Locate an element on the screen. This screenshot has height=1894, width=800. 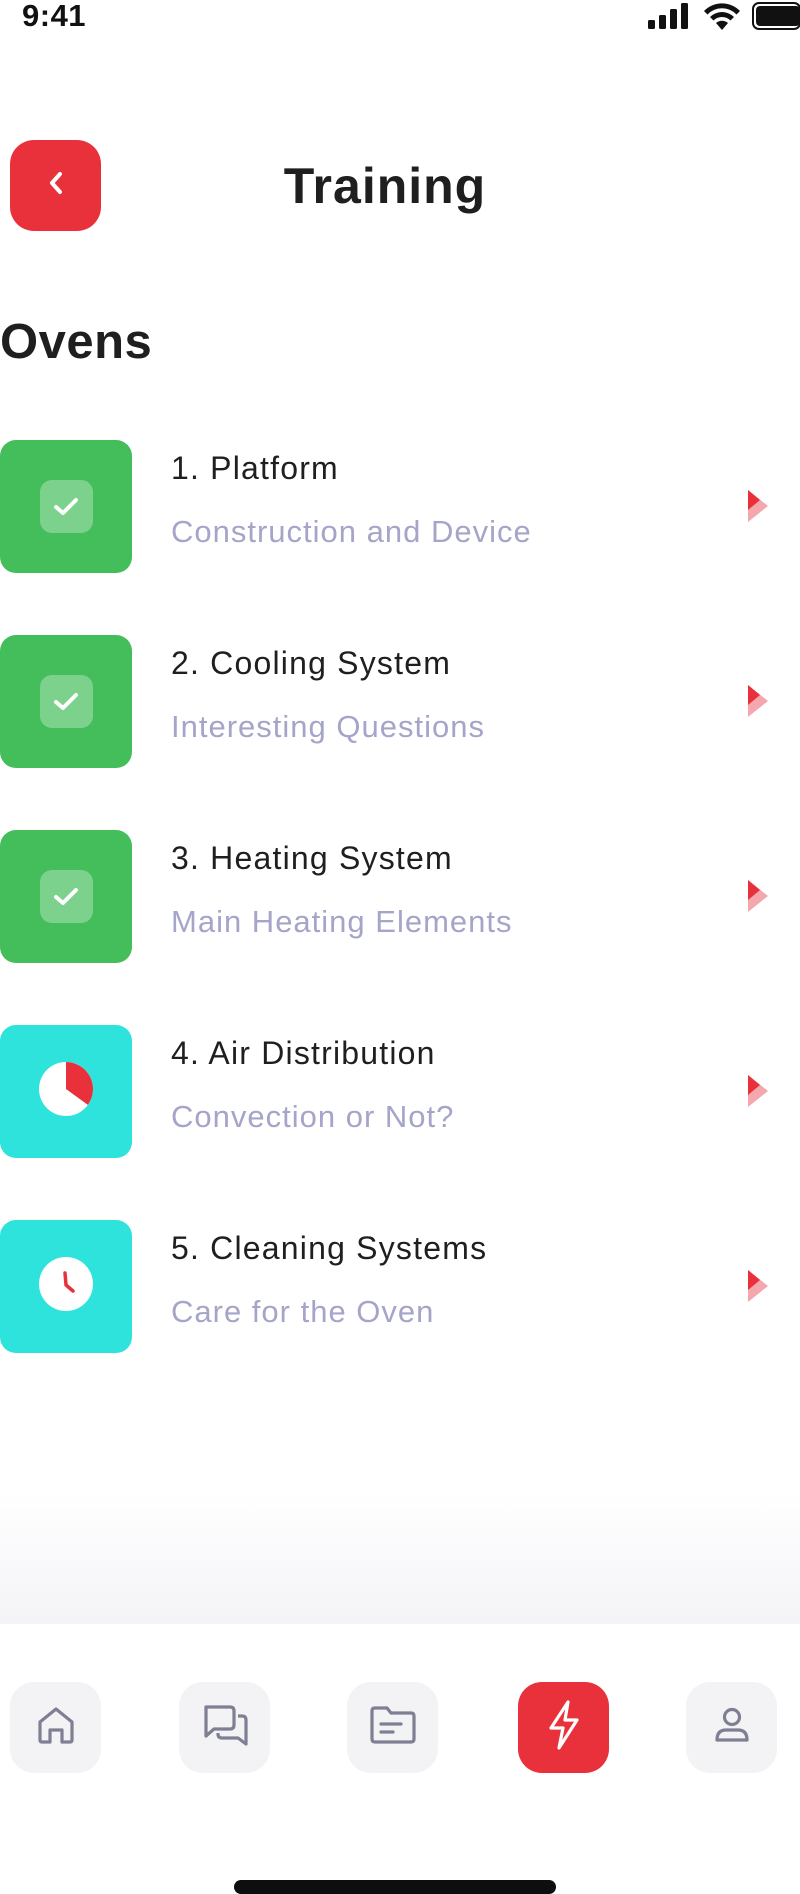
bottom-nav is located at coordinates (400, 1759).